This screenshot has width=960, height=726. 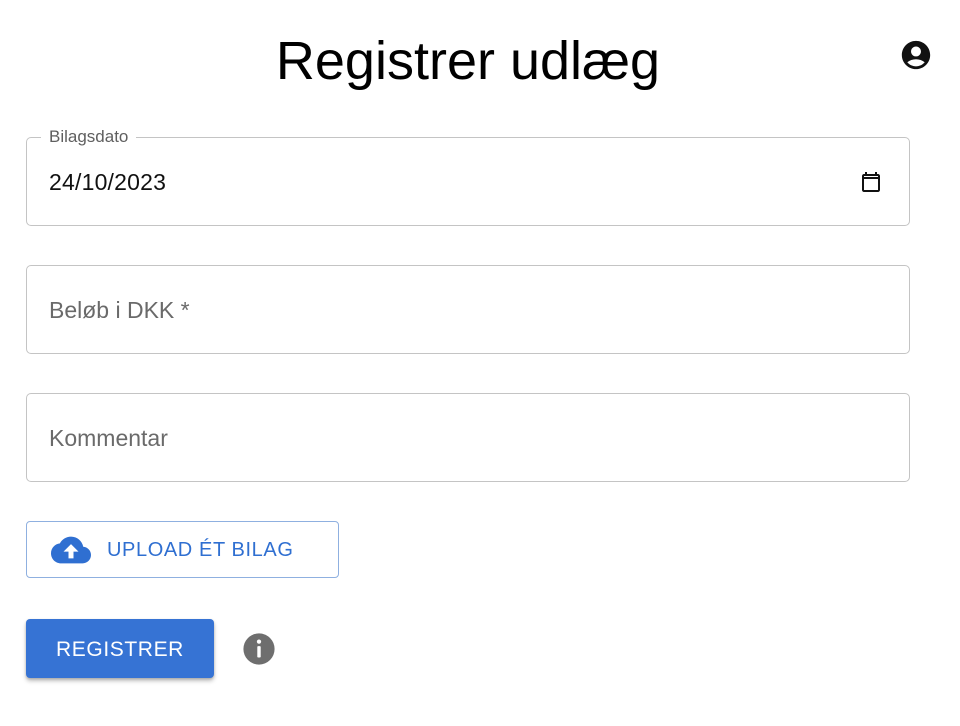 I want to click on upload-receipt-label: UPLOAD ÉT BILAG, so click(x=200, y=550).